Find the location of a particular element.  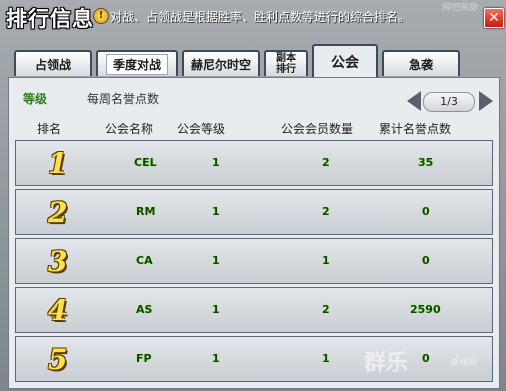

tab-season-battle: 季度对战 is located at coordinates (137, 63).